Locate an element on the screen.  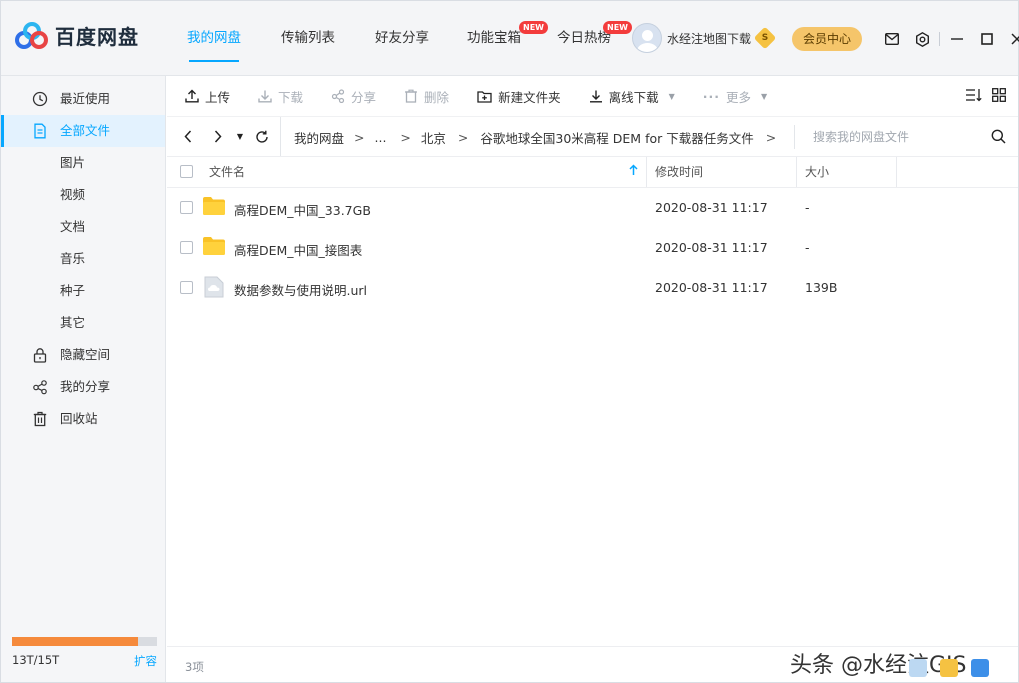
file-name: 高程DEM_中国_33.7GB is located at coordinates (302, 209).